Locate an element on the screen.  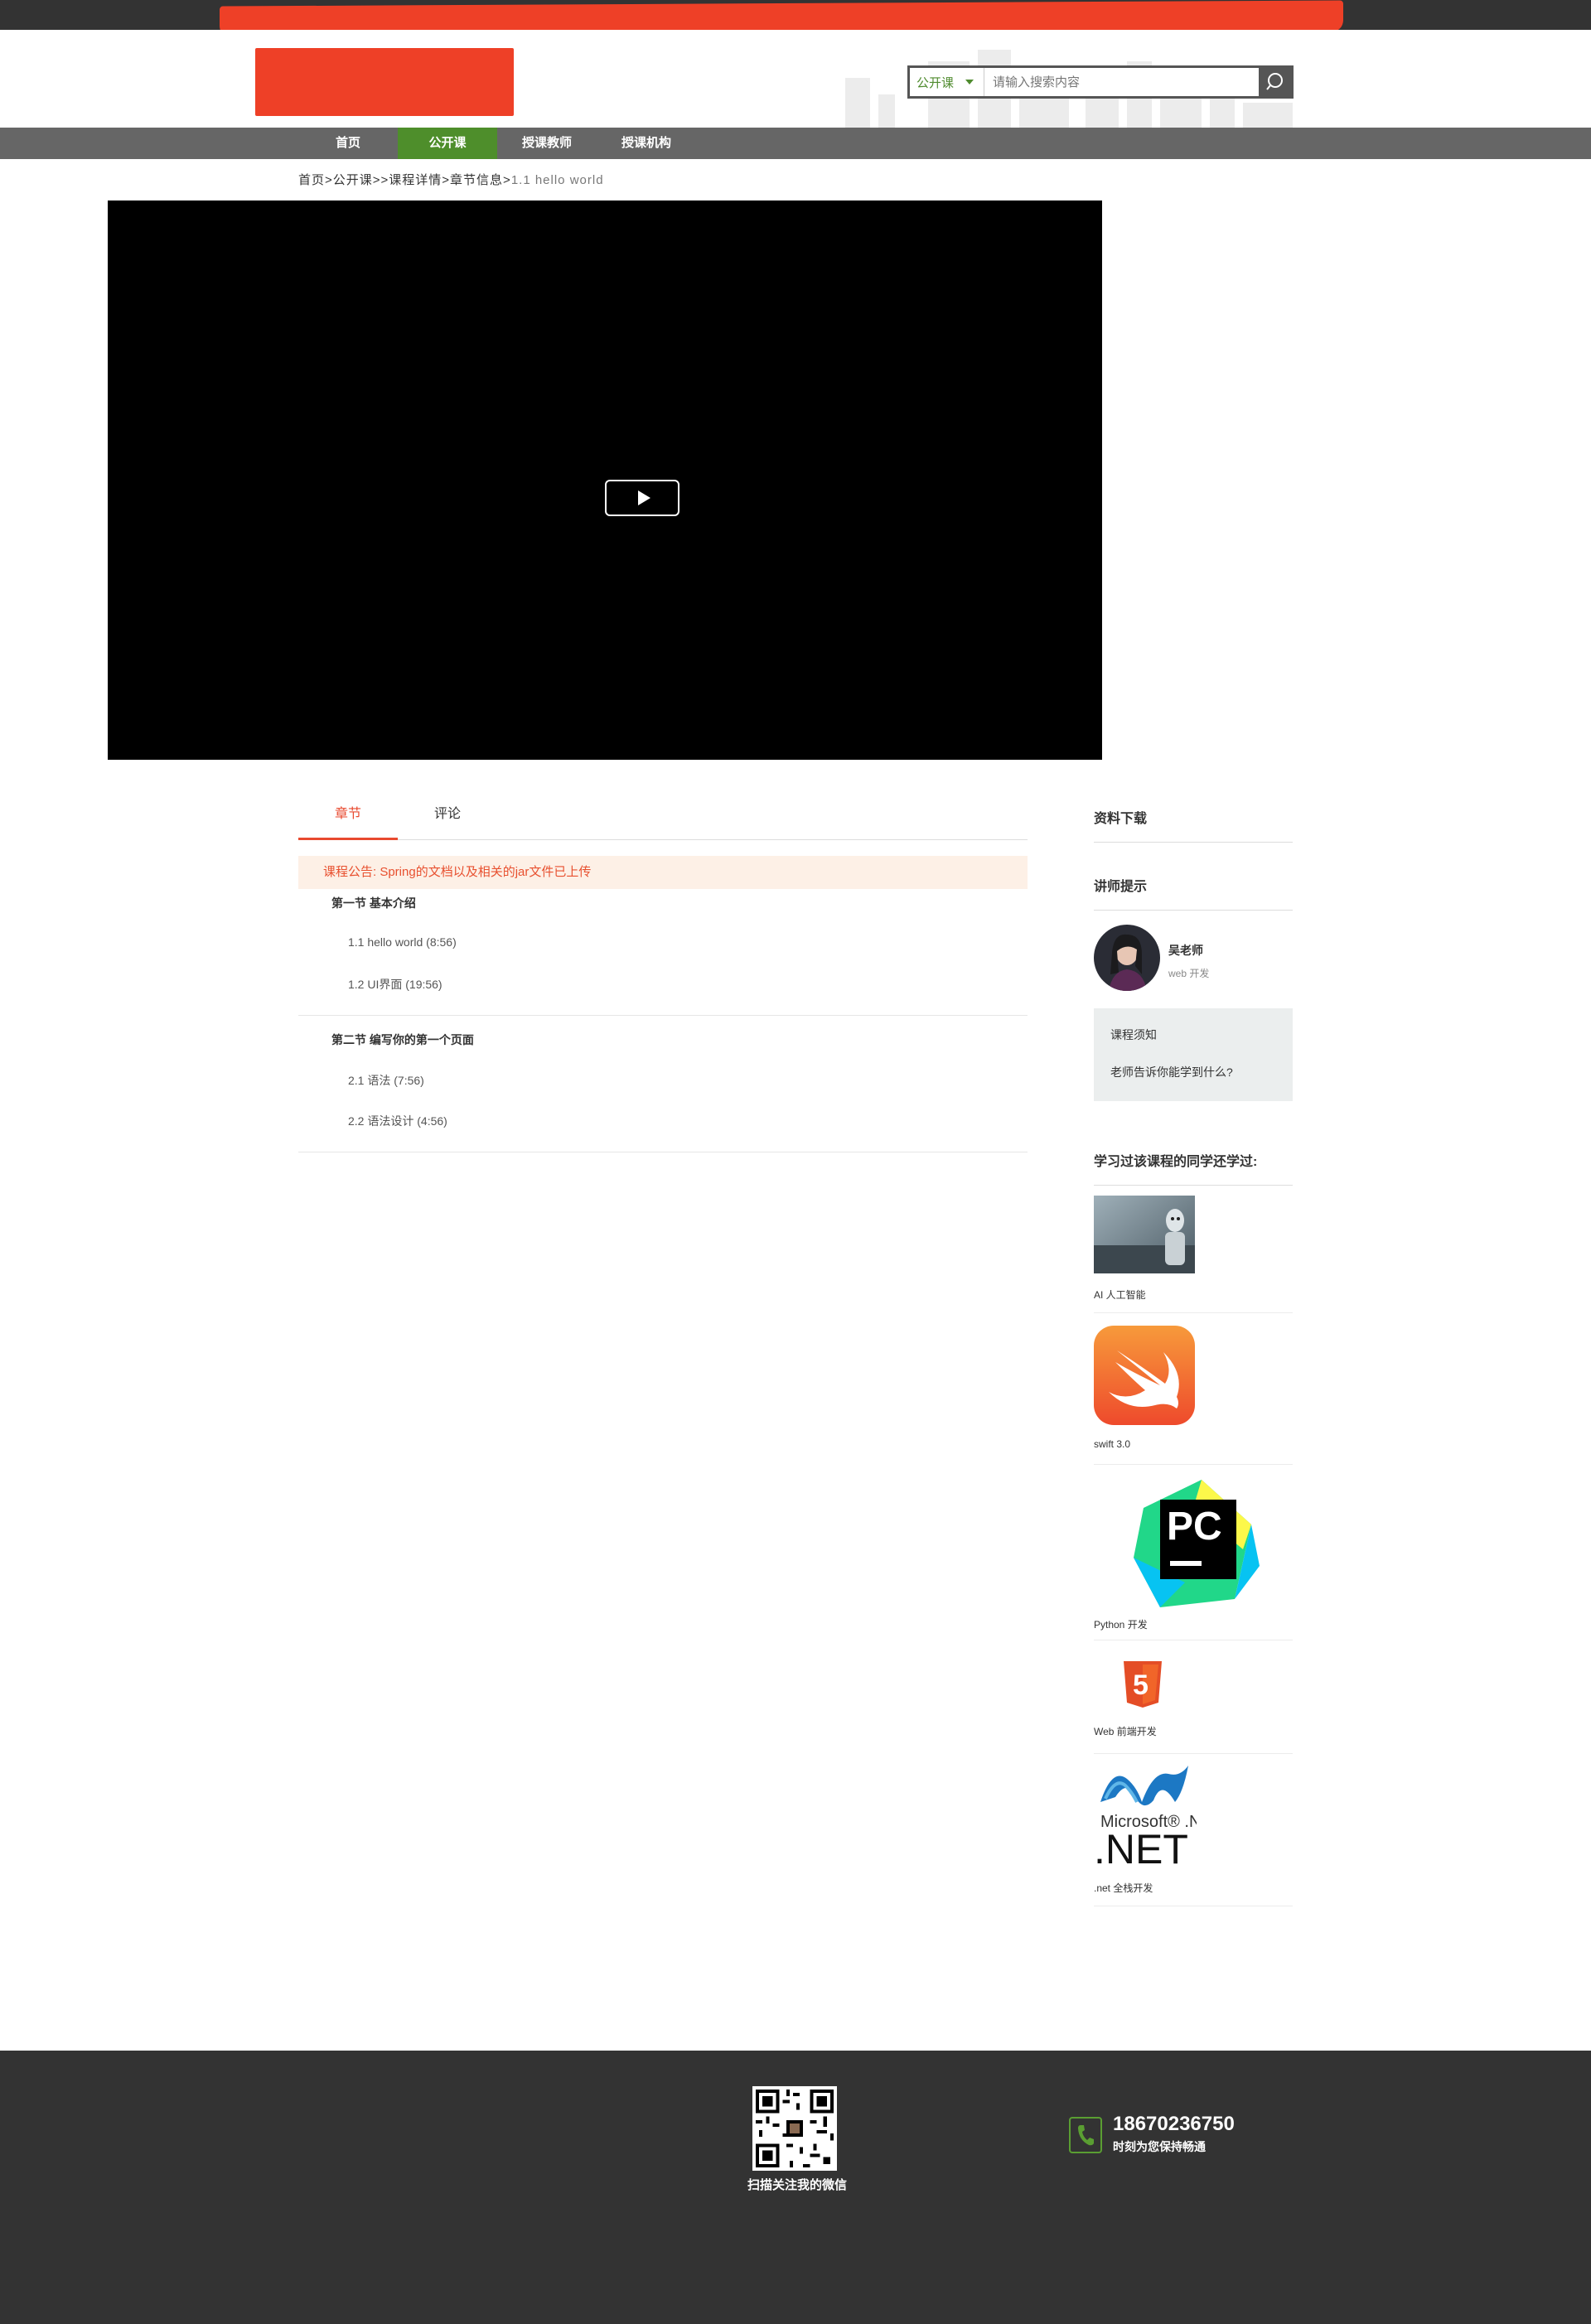
related-course-caption: Web 前端开发 is located at coordinates (1125, 1732).